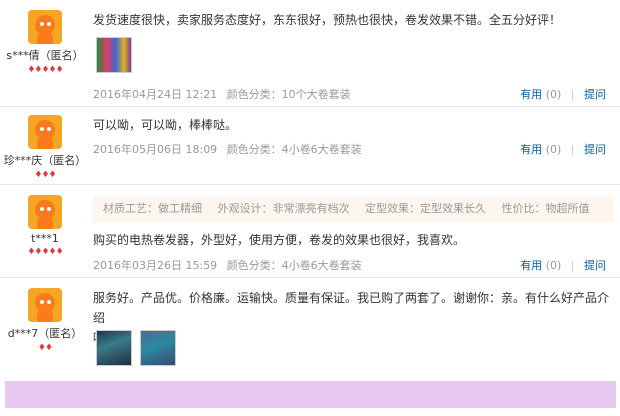  I want to click on reviewer-info: s***倩（匿名） ♦♦♦♦♦, so click(45, 43).